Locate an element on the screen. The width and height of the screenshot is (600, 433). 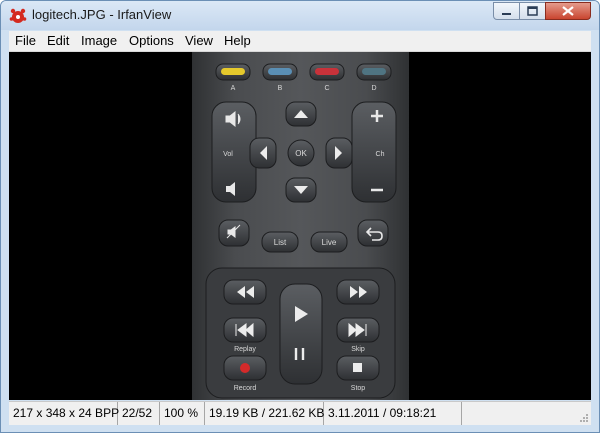
dpad: OK is located at coordinates (301, 152).